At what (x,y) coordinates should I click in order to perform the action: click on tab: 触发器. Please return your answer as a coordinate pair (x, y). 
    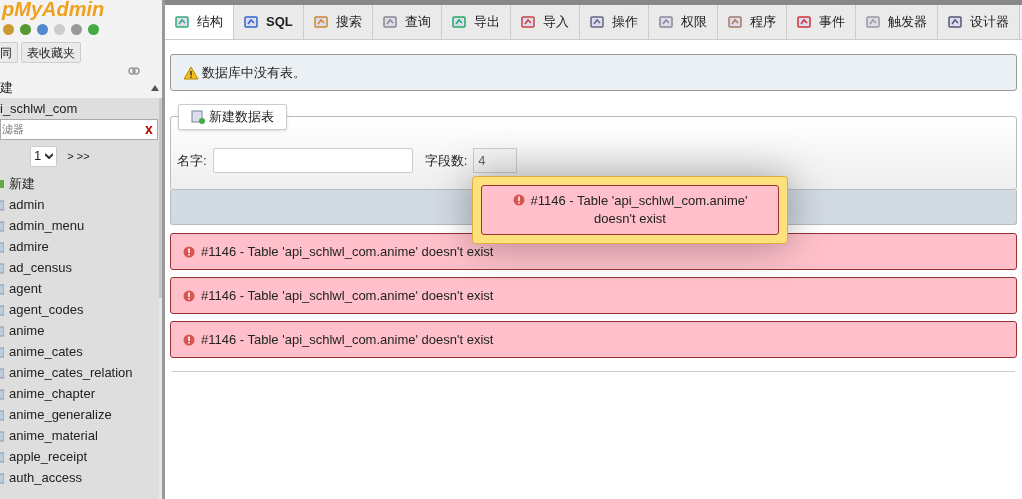
    Looking at the image, I should click on (896, 22).